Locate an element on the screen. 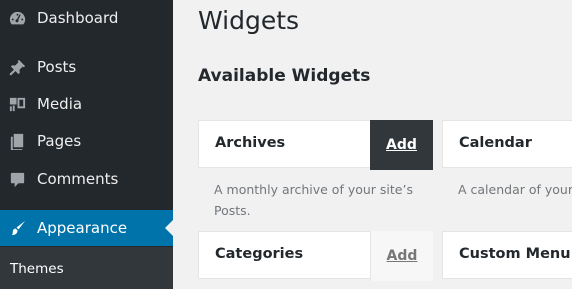 Image resolution: width=572 pixels, height=289 pixels. sidebar-item-label: Pages is located at coordinates (59, 141).